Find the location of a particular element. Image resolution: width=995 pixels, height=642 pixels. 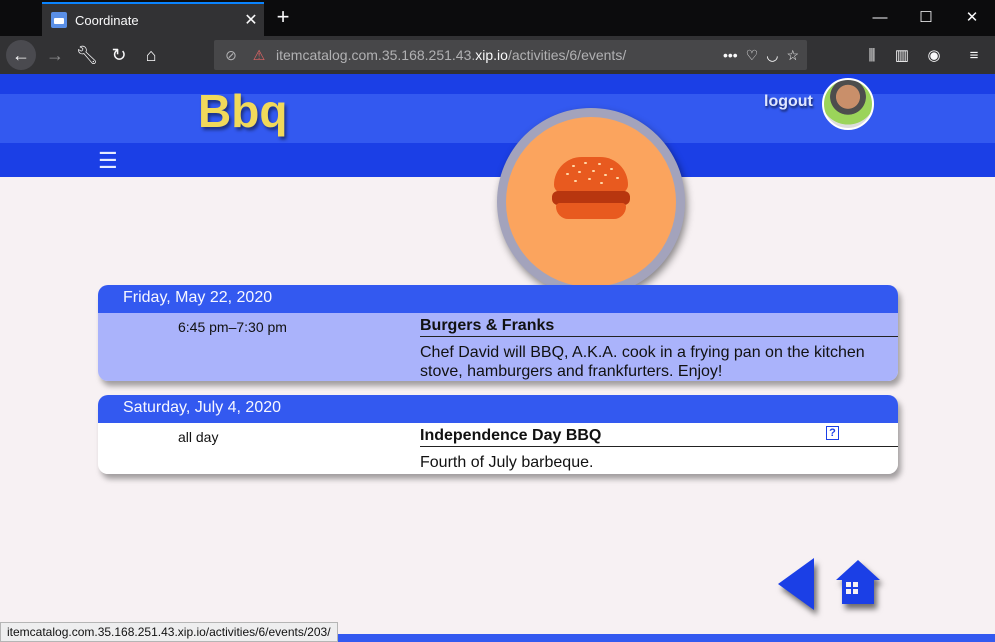

burger-icon is located at coordinates (591, 202).